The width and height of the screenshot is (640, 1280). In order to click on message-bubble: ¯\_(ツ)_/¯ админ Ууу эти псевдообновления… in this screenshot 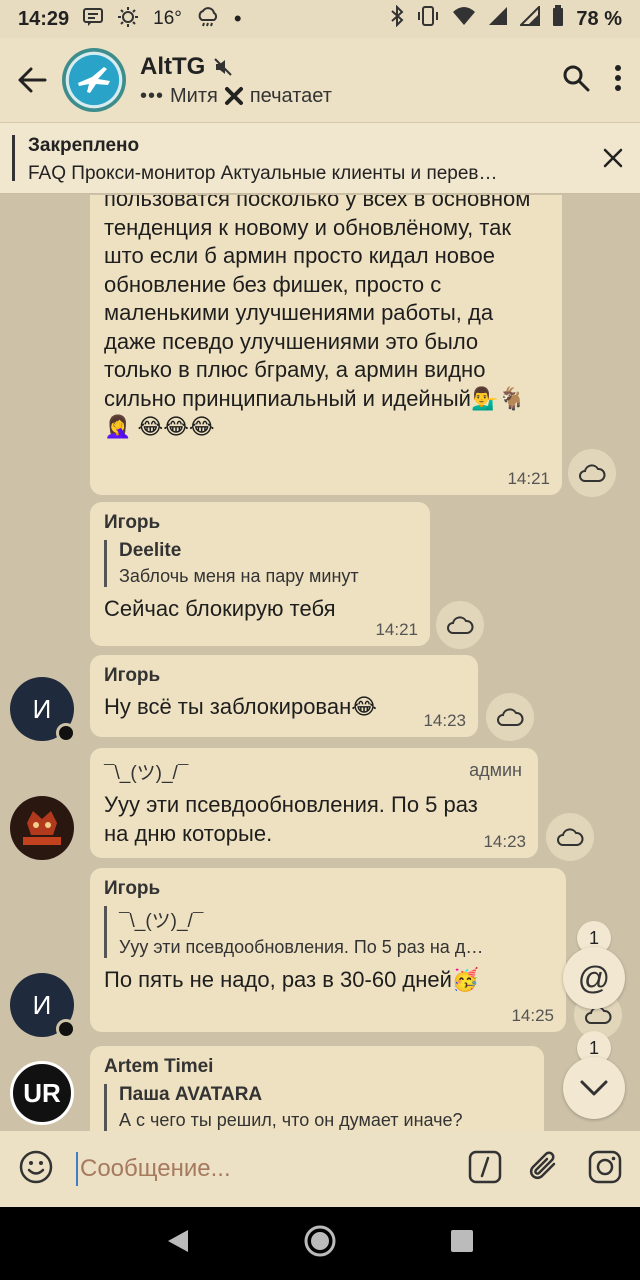, I will do `click(314, 803)`.